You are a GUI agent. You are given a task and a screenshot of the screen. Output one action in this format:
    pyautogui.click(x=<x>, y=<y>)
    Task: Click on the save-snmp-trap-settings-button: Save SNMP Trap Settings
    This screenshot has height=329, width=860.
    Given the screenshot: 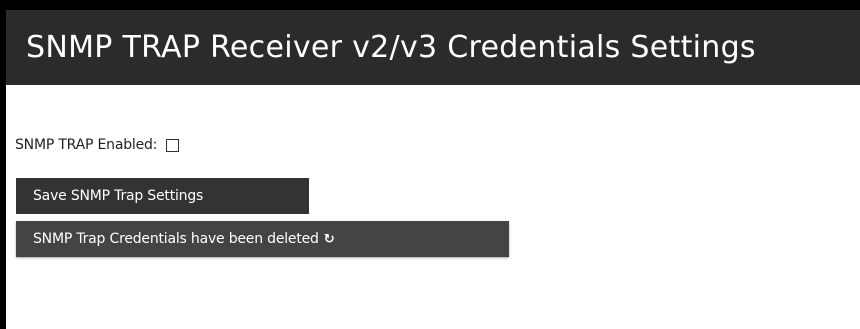 What is the action you would take?
    pyautogui.click(x=162, y=196)
    